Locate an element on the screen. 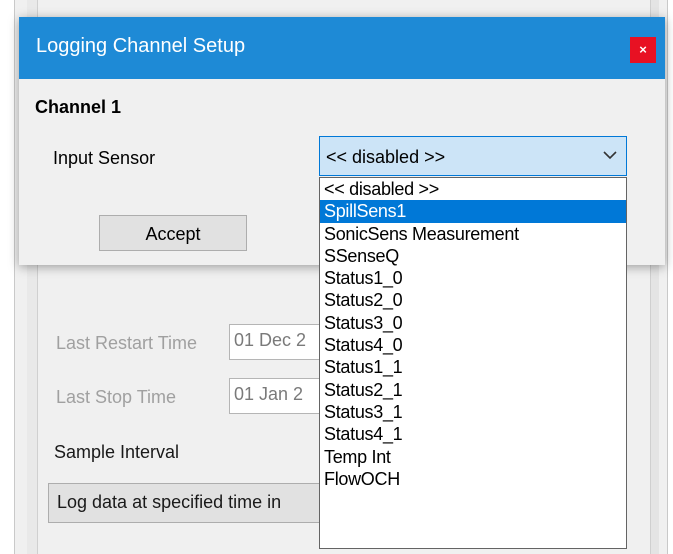 This screenshot has width=673, height=554. dropdown-item: Status3_0 is located at coordinates (473, 323).